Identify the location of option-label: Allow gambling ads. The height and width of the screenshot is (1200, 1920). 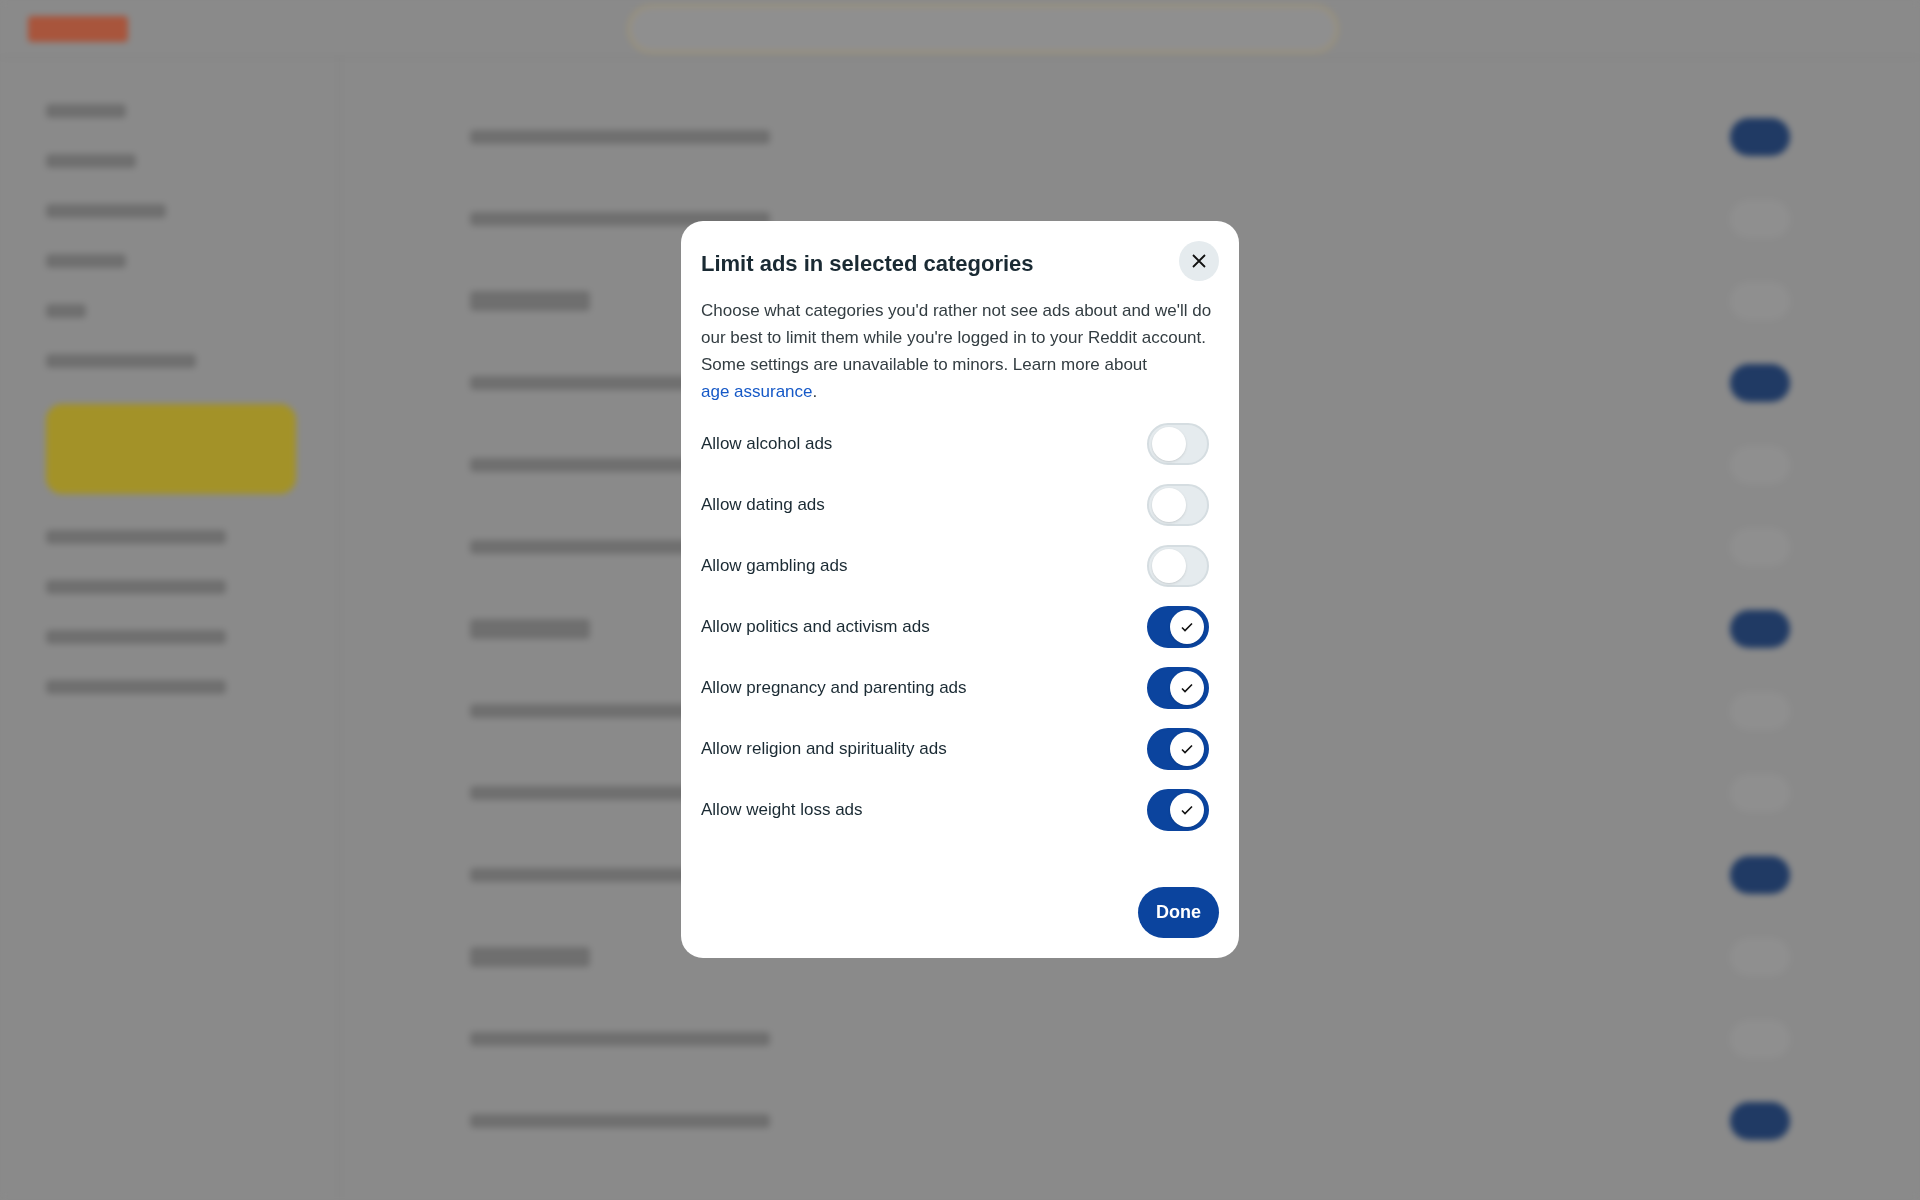
(774, 566).